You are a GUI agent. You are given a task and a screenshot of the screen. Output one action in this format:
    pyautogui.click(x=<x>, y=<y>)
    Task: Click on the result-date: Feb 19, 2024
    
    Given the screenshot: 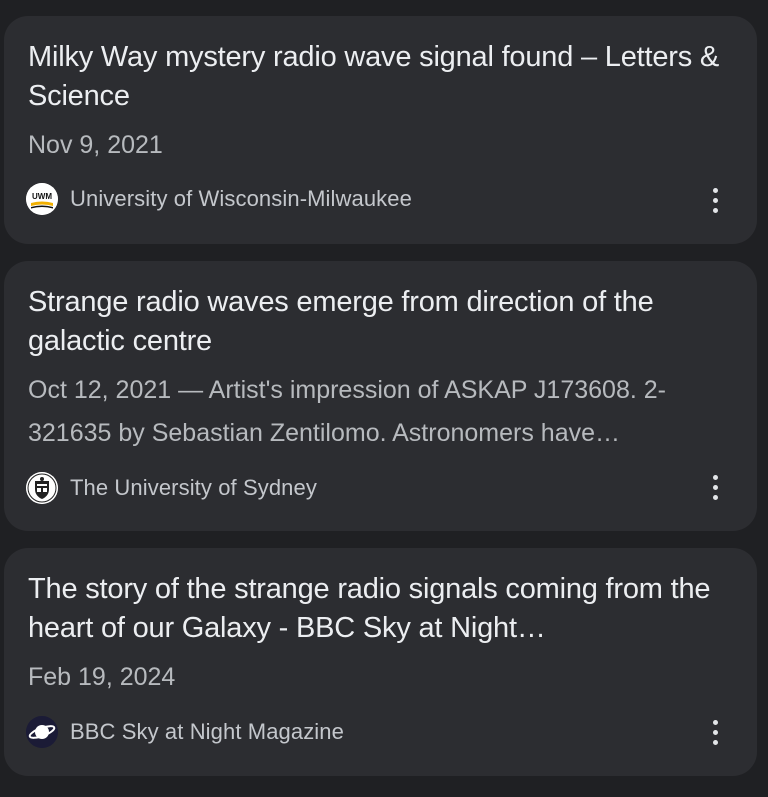 What is the action you would take?
    pyautogui.click(x=102, y=677)
    